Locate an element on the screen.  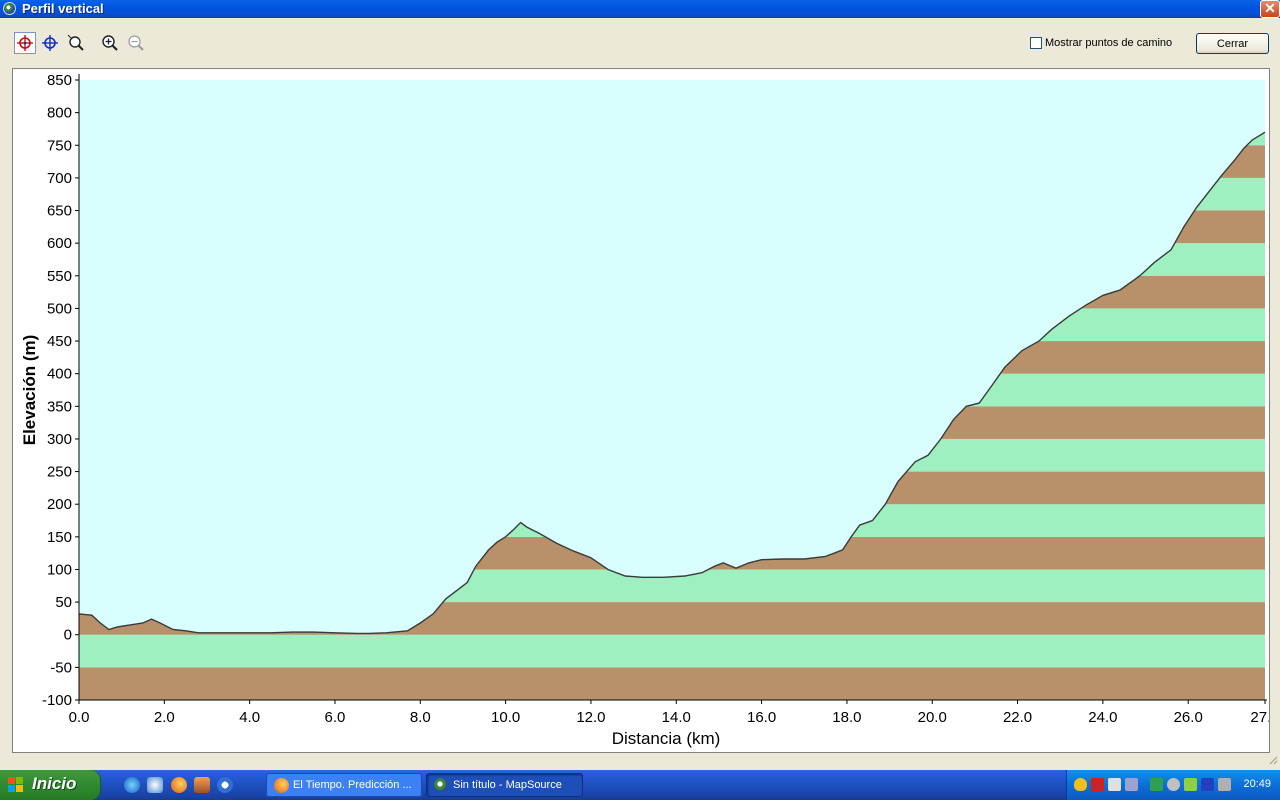
system-tray: 20:49 is located at coordinates (1173, 785).